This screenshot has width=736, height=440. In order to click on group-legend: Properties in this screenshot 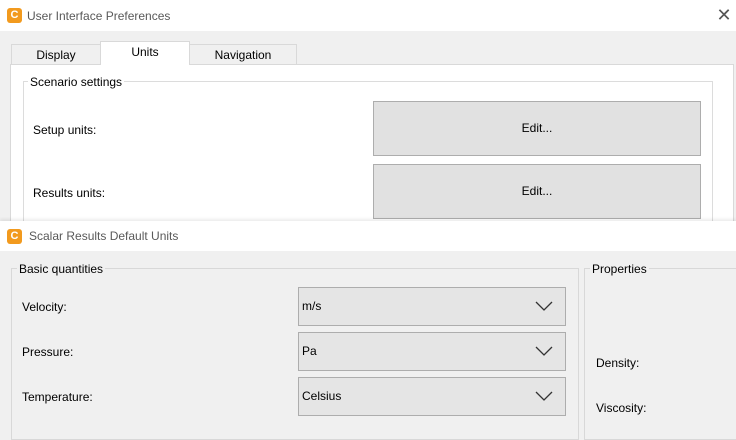, I will do `click(619, 269)`.